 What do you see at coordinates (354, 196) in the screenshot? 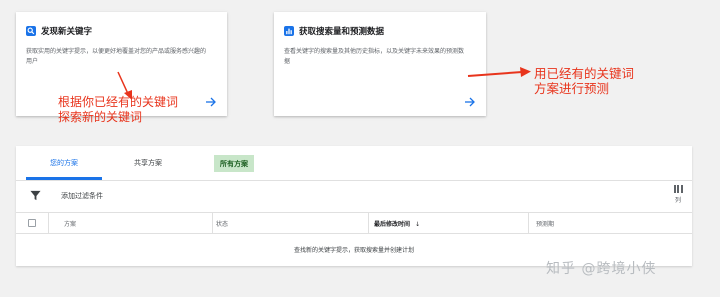
I see `filter-row: 添加过滤条件 列` at bounding box center [354, 196].